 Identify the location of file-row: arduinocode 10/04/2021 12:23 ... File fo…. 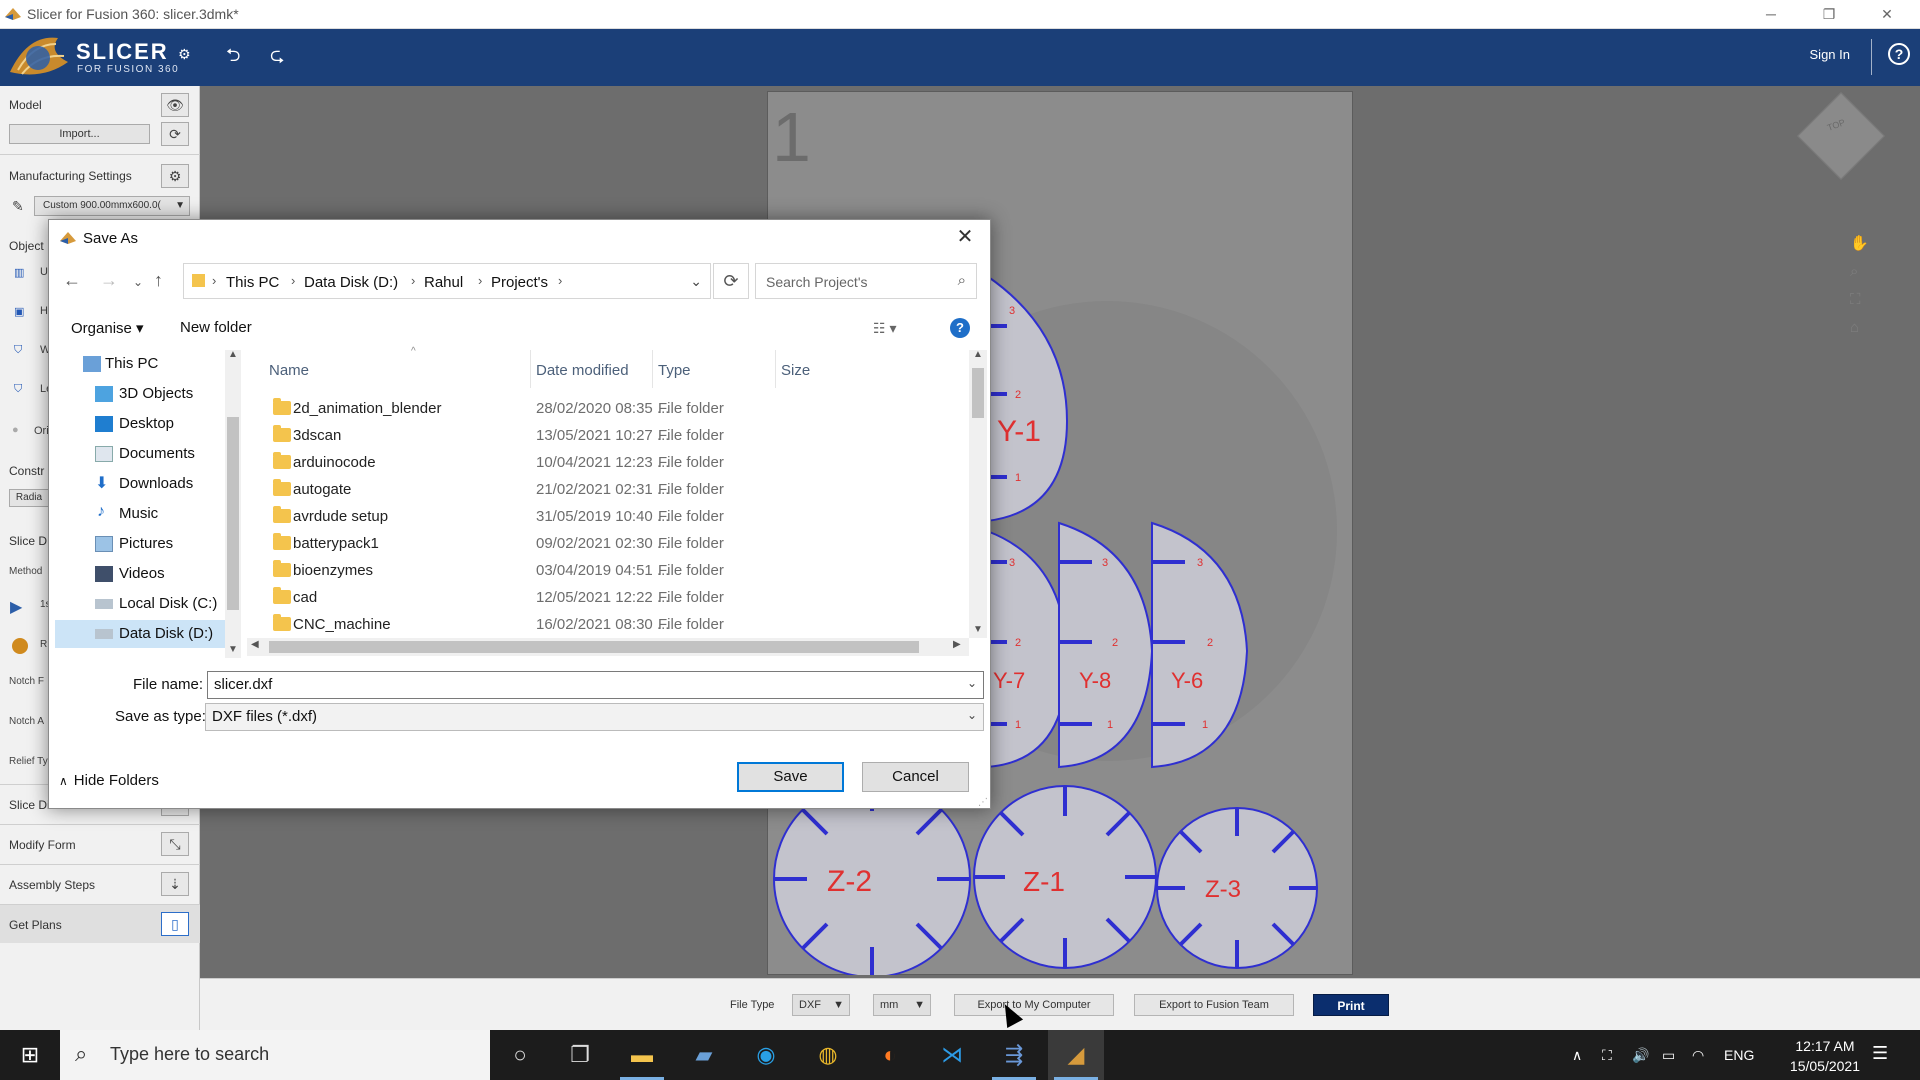
(602, 462).